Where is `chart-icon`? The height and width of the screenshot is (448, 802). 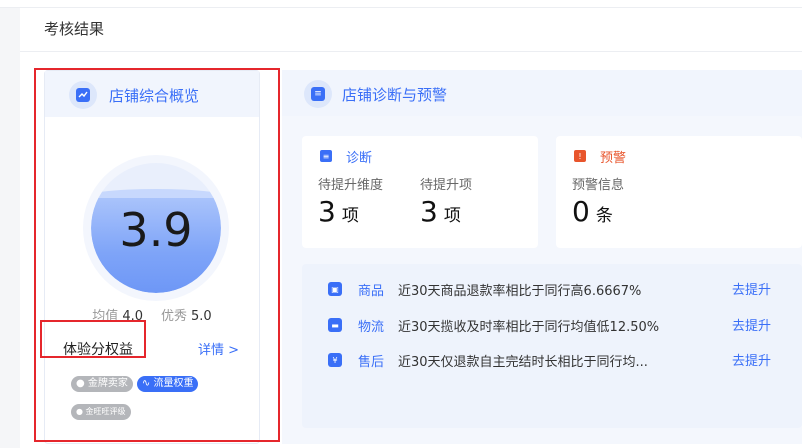
chart-icon is located at coordinates (83, 95).